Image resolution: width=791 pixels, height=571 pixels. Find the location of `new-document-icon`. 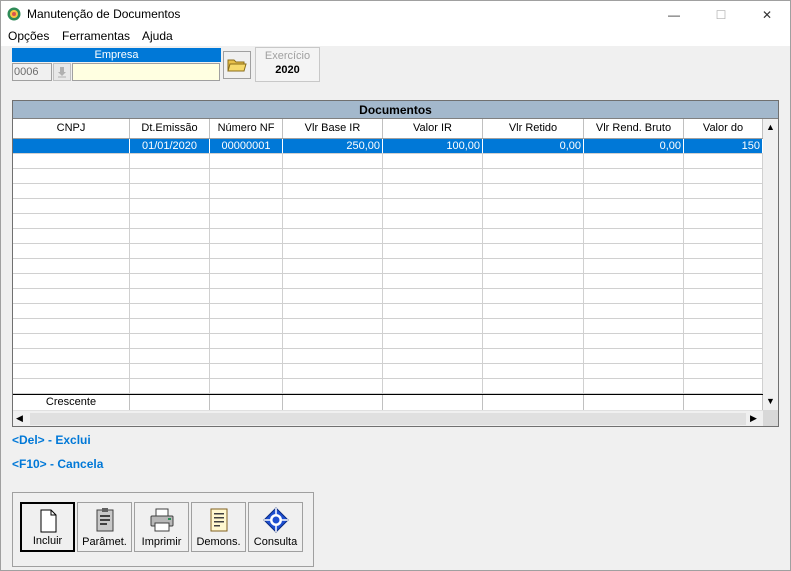

new-document-icon is located at coordinates (48, 521).